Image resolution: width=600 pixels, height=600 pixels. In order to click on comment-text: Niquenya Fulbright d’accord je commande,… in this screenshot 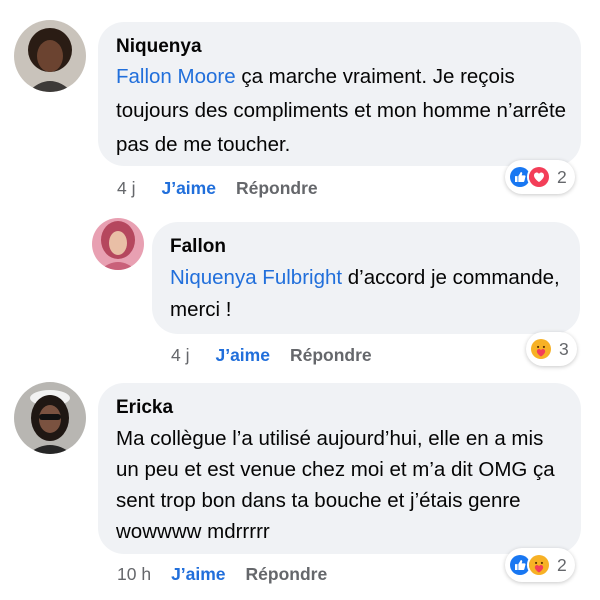, I will do `click(371, 294)`.